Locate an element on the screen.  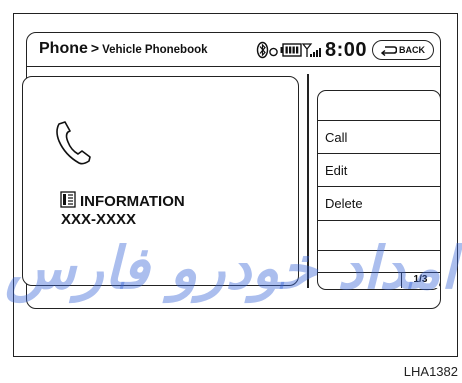
contact-label: INFORMATION is located at coordinates (122, 201).